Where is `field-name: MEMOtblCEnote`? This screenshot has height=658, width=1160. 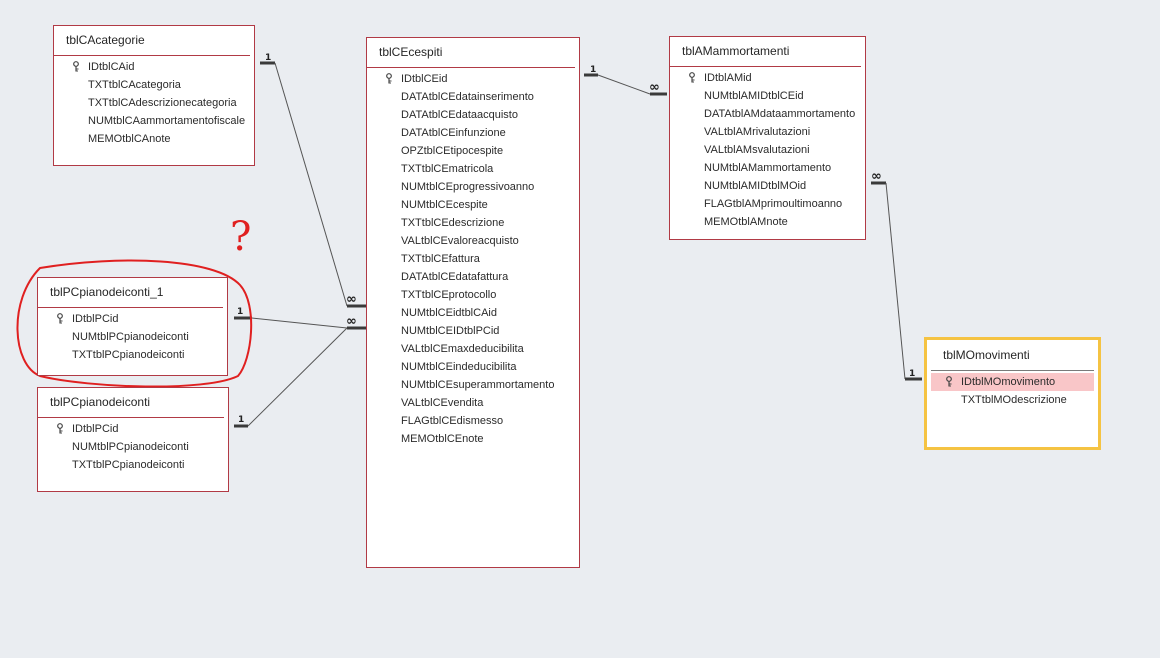 field-name: MEMOtblCEnote is located at coordinates (442, 439).